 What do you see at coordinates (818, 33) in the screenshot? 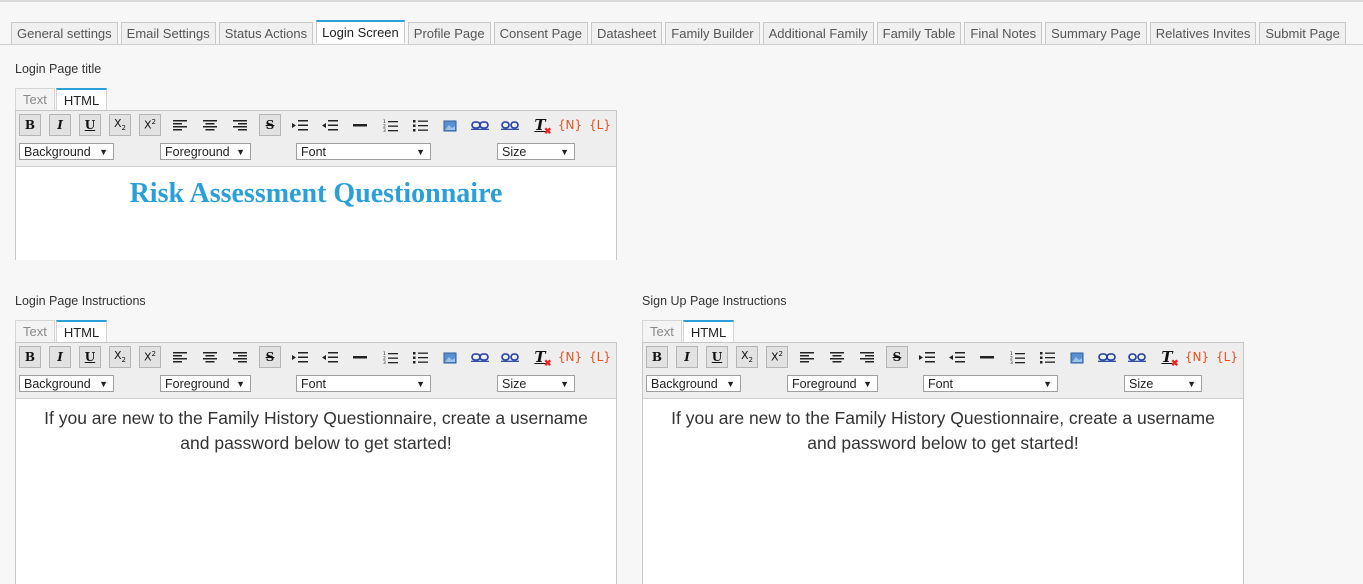
I see `tab-additional-family: Additional Family` at bounding box center [818, 33].